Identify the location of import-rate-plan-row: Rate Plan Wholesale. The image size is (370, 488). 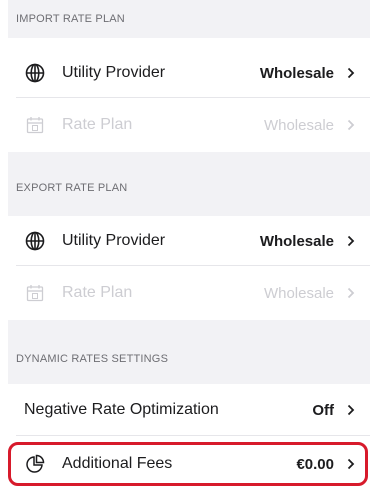
(189, 125).